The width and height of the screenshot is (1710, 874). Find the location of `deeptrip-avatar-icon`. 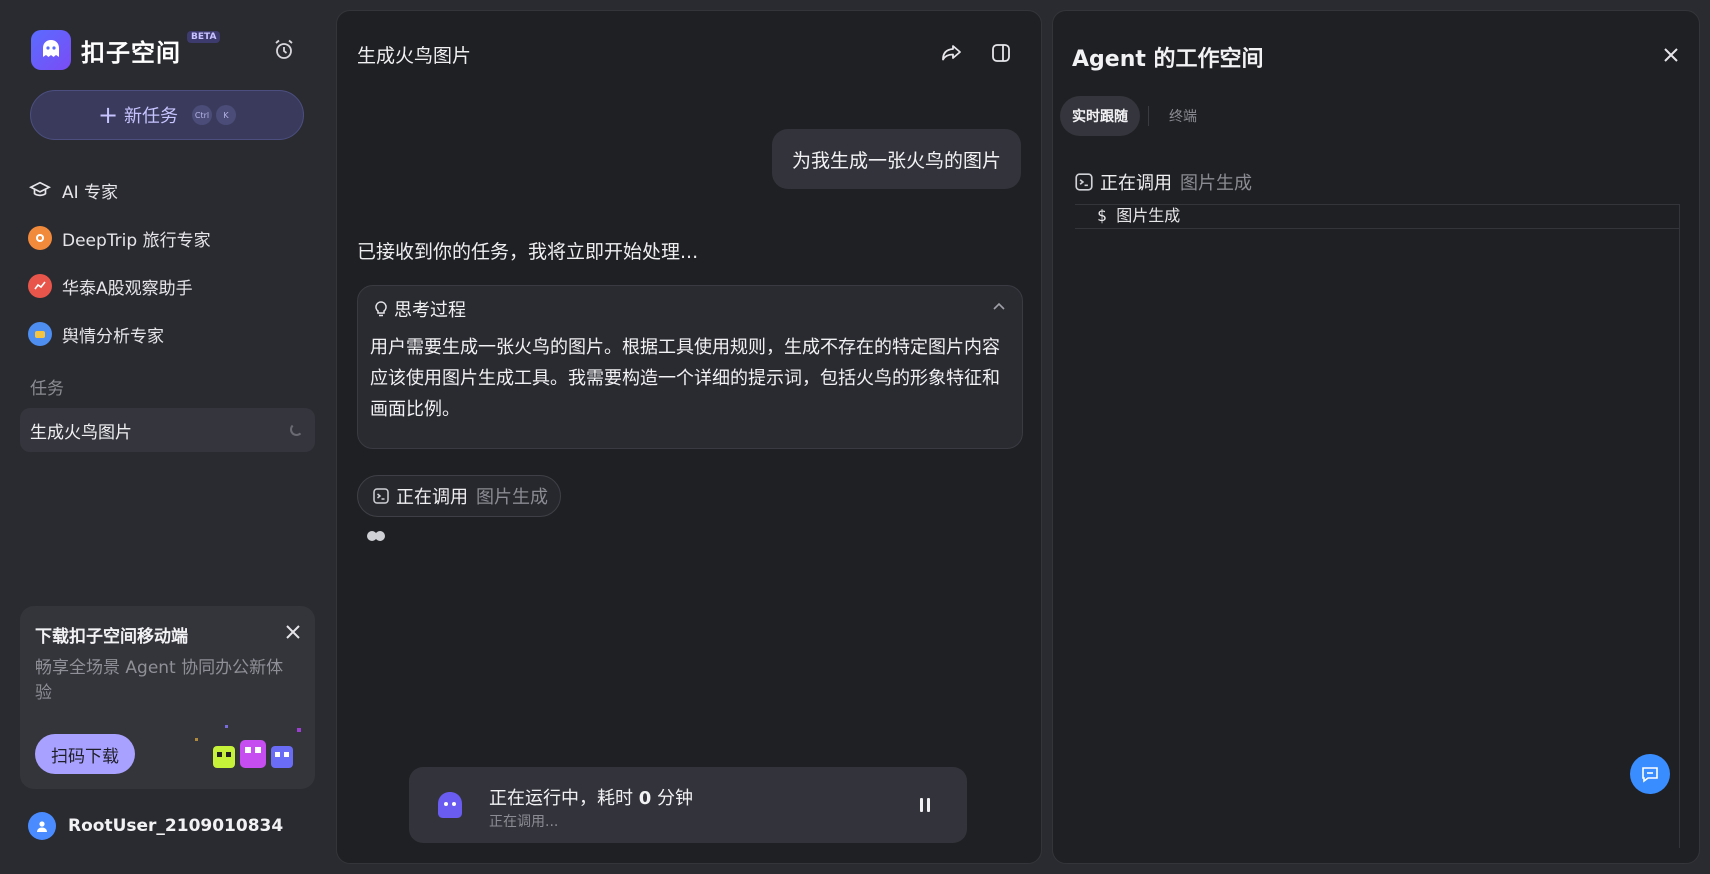

deeptrip-avatar-icon is located at coordinates (40, 238).